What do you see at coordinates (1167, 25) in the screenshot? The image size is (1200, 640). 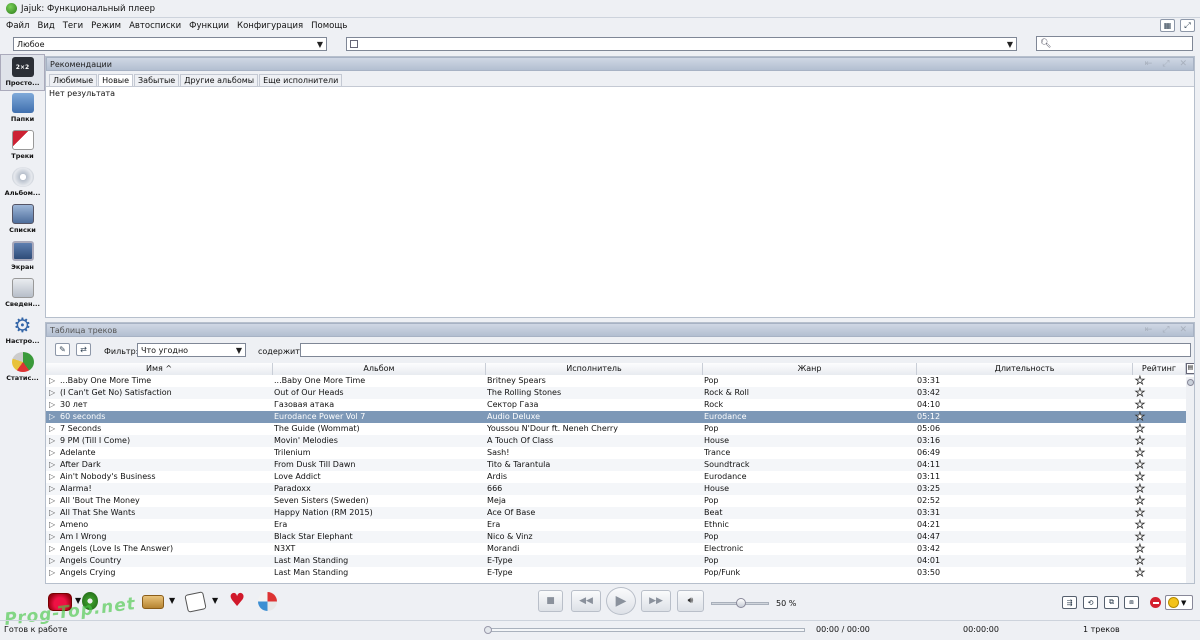 I see `perspective-layout-button: ▦` at bounding box center [1167, 25].